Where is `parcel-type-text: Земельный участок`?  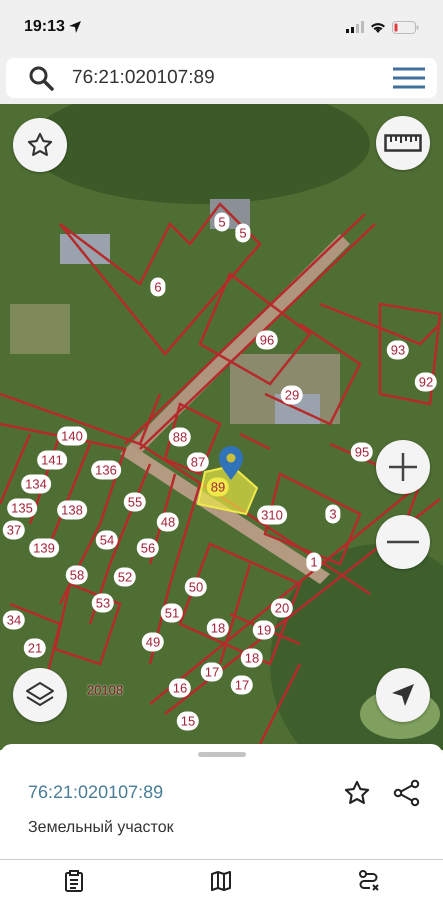 parcel-type-text: Земельный участок is located at coordinates (101, 827).